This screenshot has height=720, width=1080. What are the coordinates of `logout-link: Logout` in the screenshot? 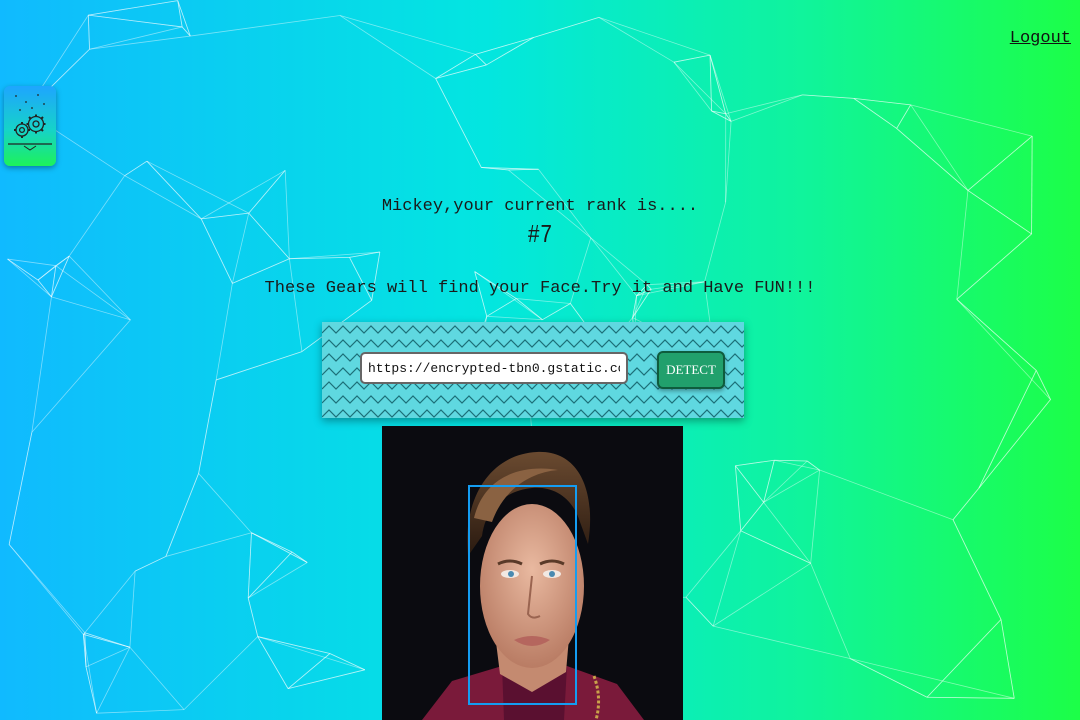 It's located at (1040, 38).